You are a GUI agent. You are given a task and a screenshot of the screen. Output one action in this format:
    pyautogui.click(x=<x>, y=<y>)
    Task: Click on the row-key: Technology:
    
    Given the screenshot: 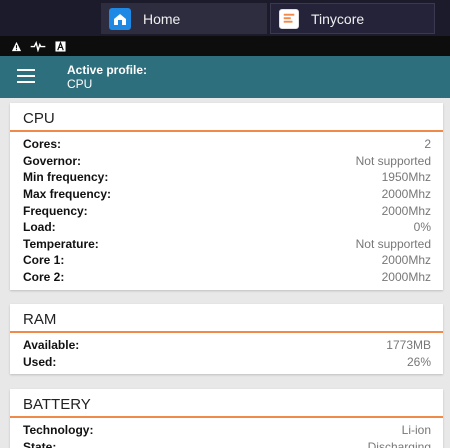 What is the action you would take?
    pyautogui.click(x=58, y=430)
    